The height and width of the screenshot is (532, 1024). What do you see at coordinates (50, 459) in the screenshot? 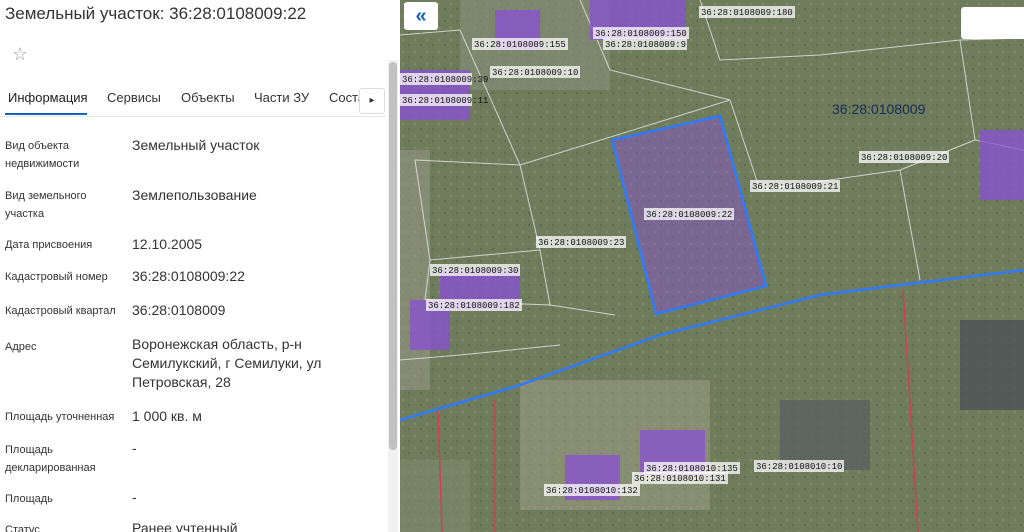
I see `label-area-declared: Площадь декларированная` at bounding box center [50, 459].